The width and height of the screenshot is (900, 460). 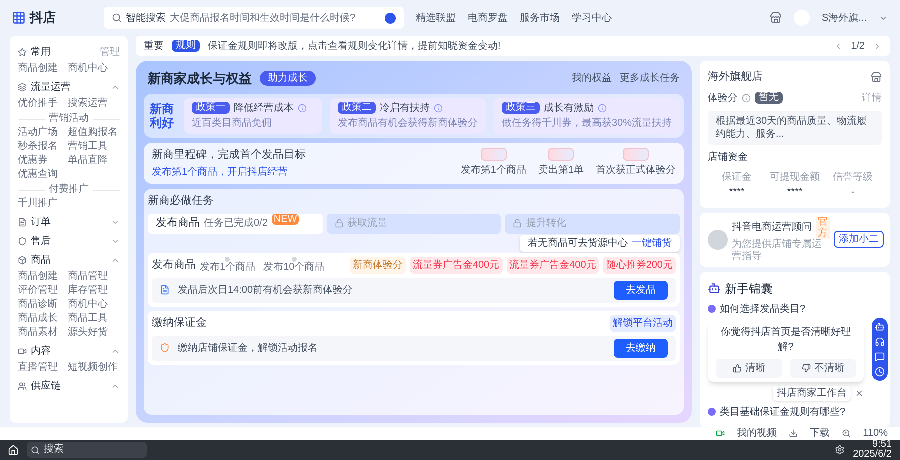 What do you see at coordinates (493, 155) in the screenshot?
I see `coupon-drawing` at bounding box center [493, 155].